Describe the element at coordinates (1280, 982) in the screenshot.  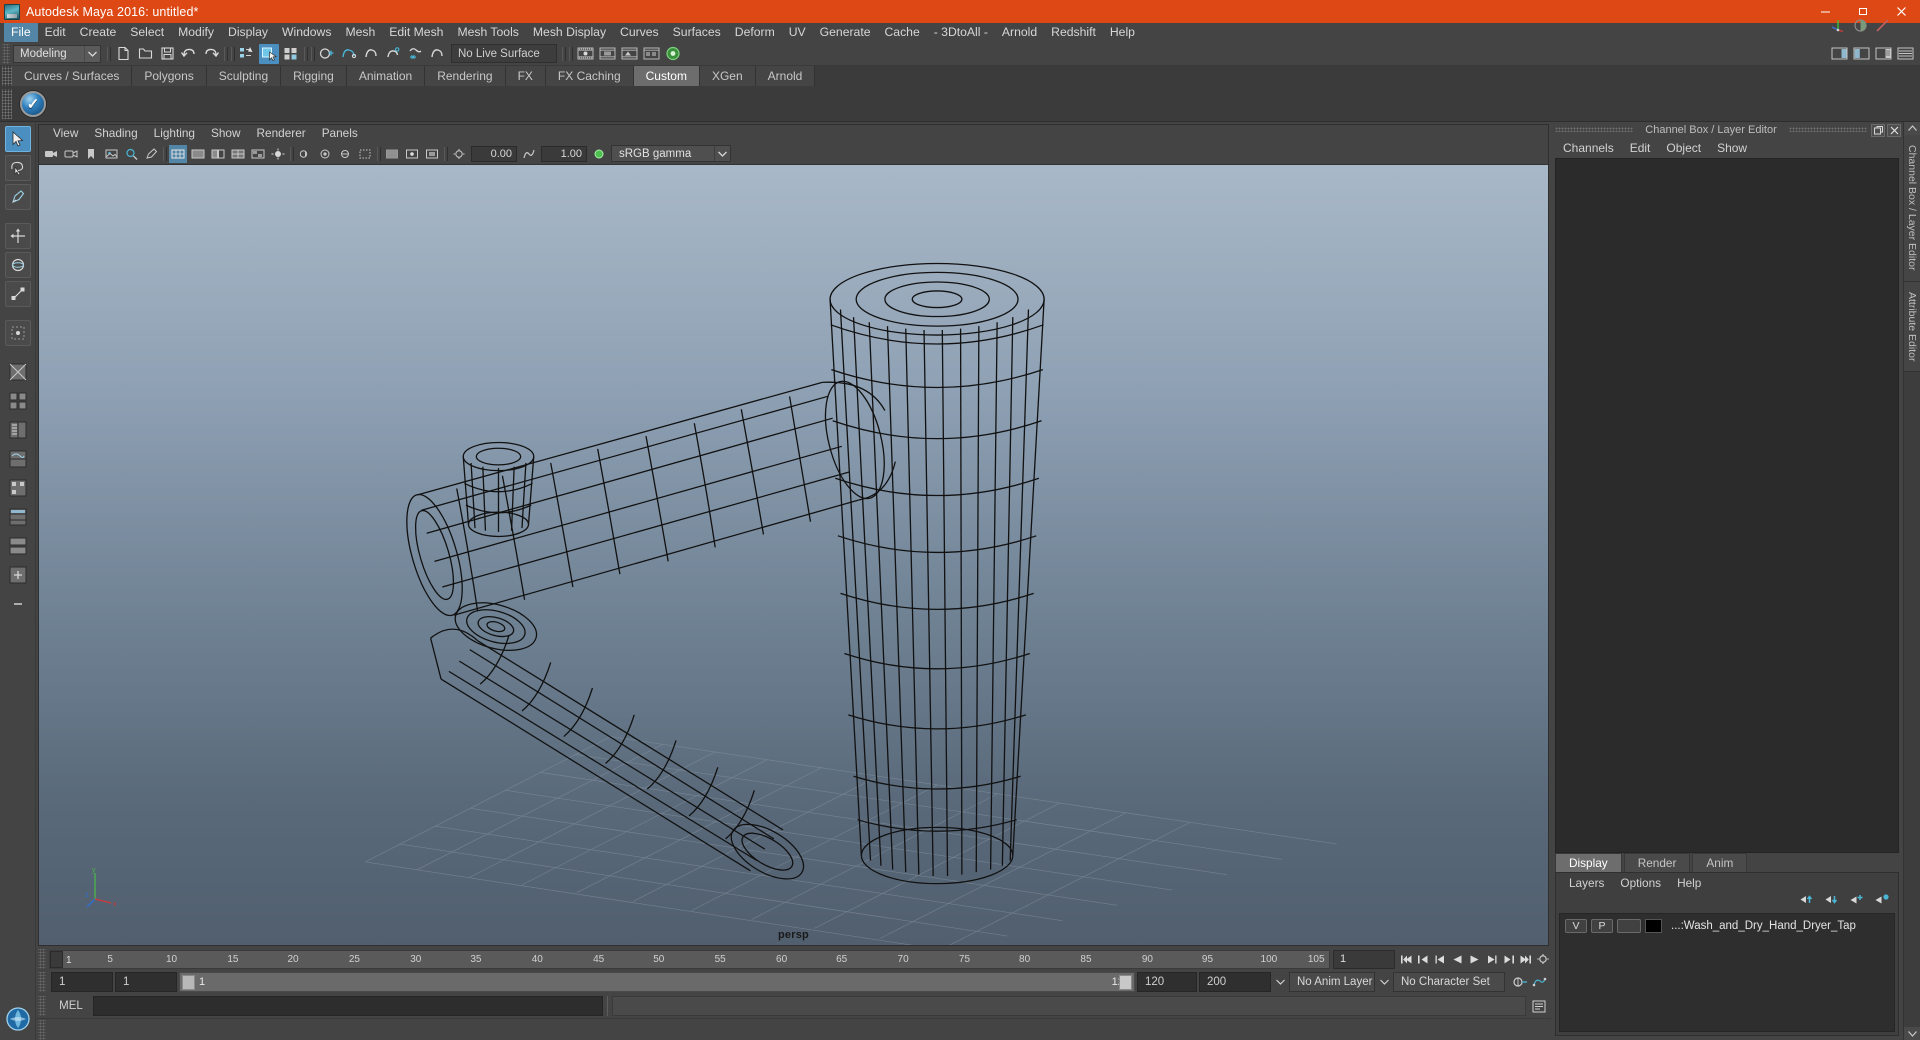
I see `chevron-down-icon` at that location.